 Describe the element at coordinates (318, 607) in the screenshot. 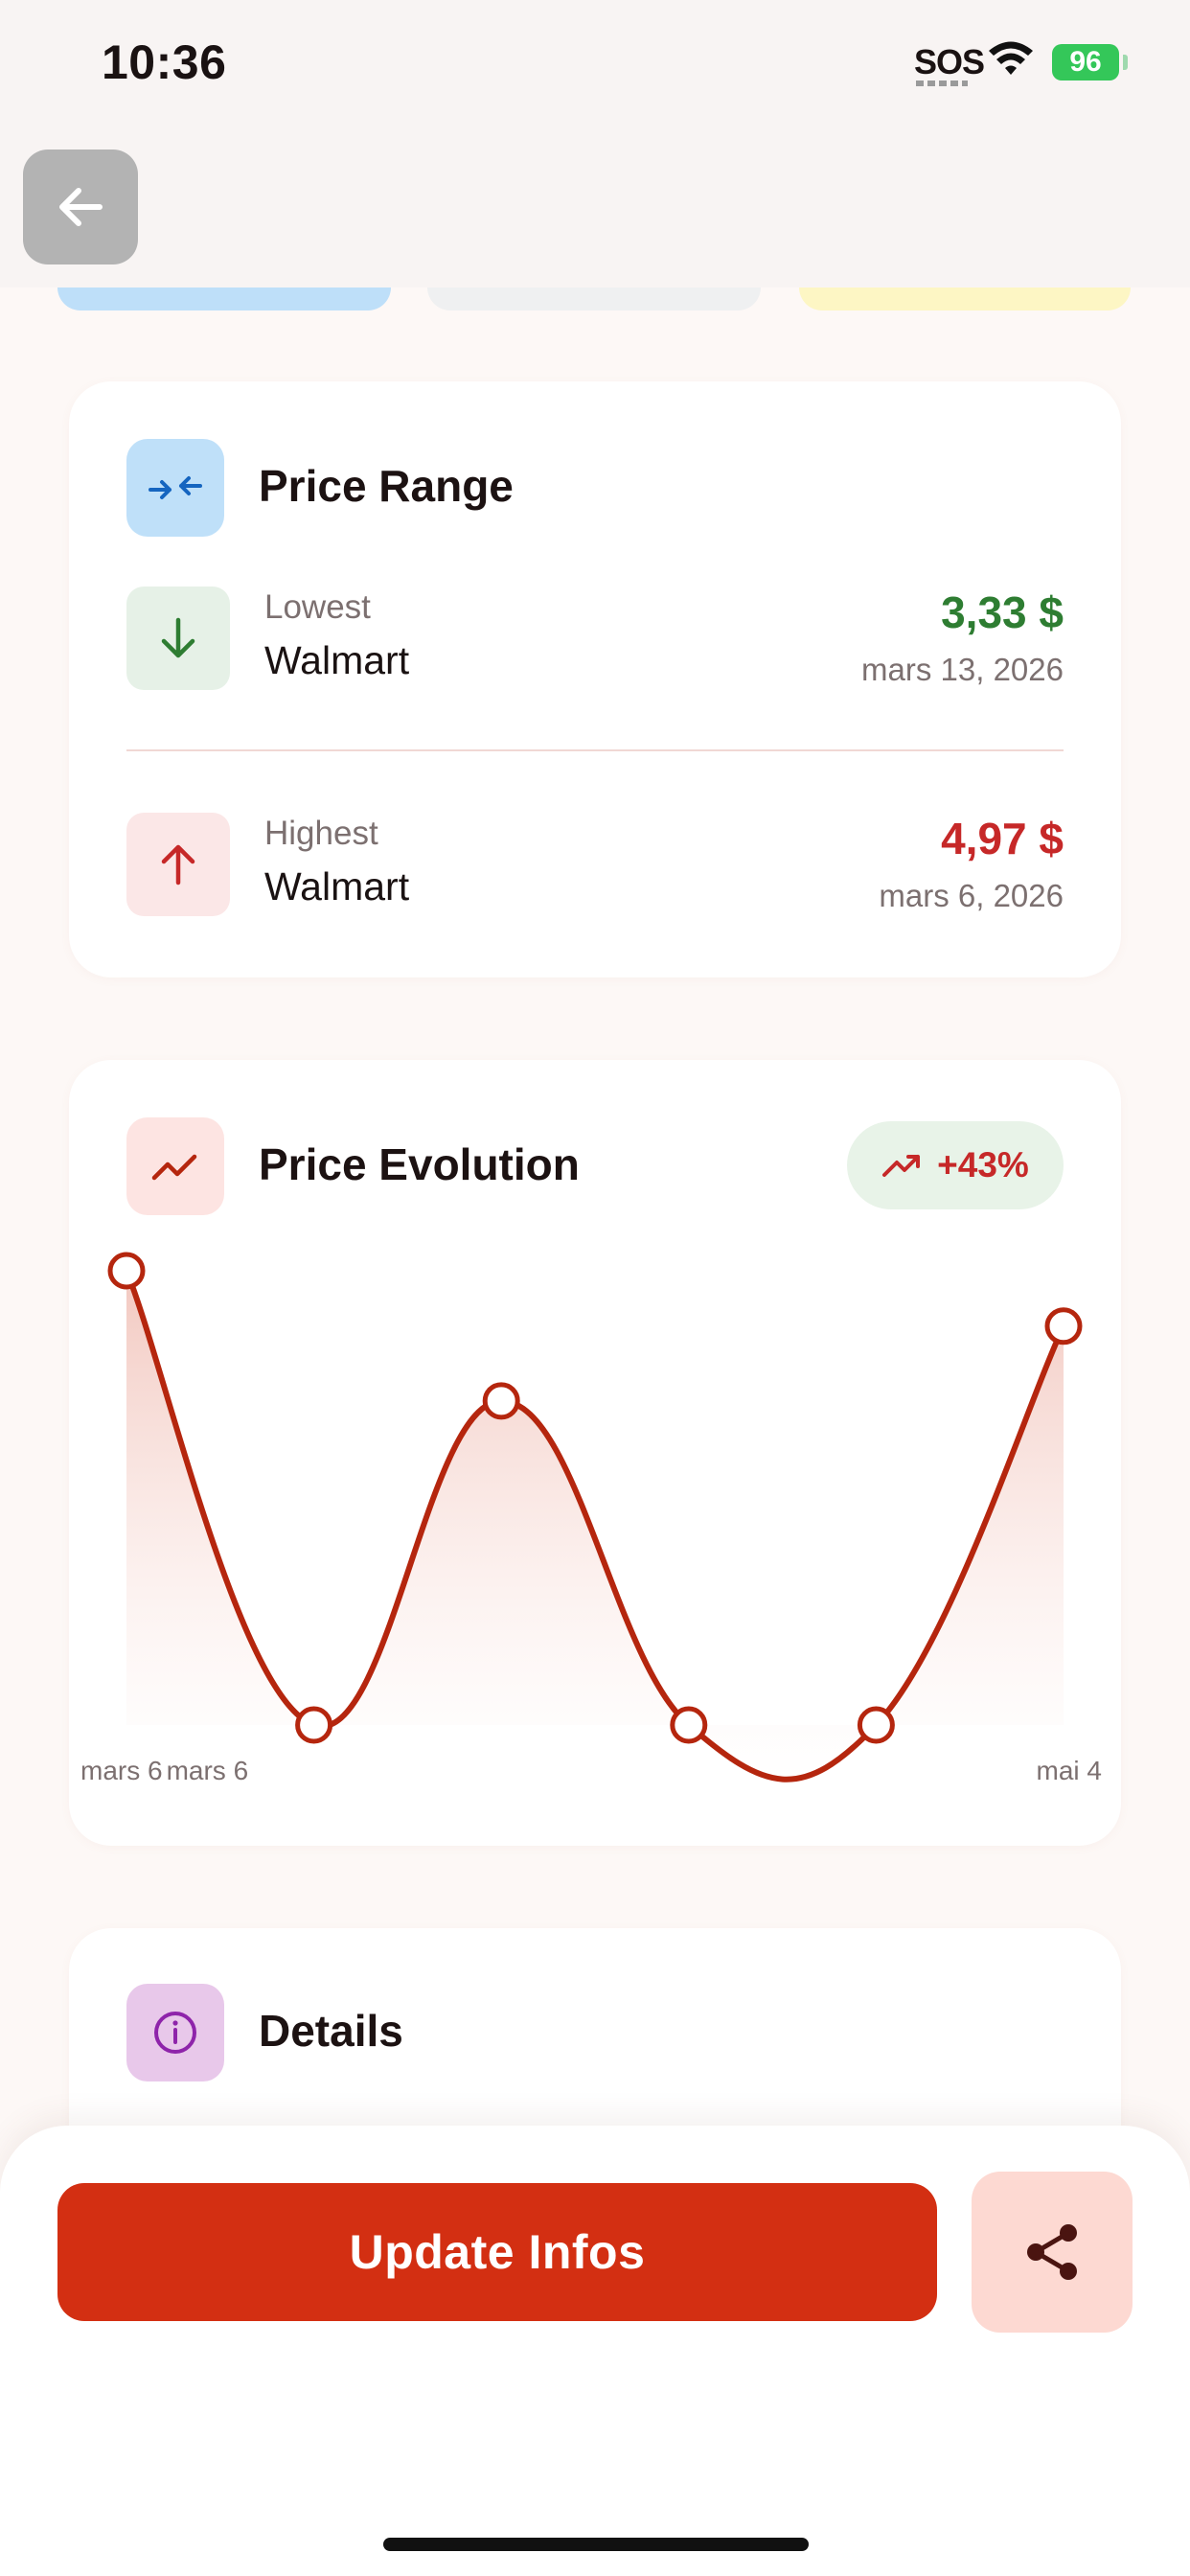

I see `lowest-label: Lowest` at that location.